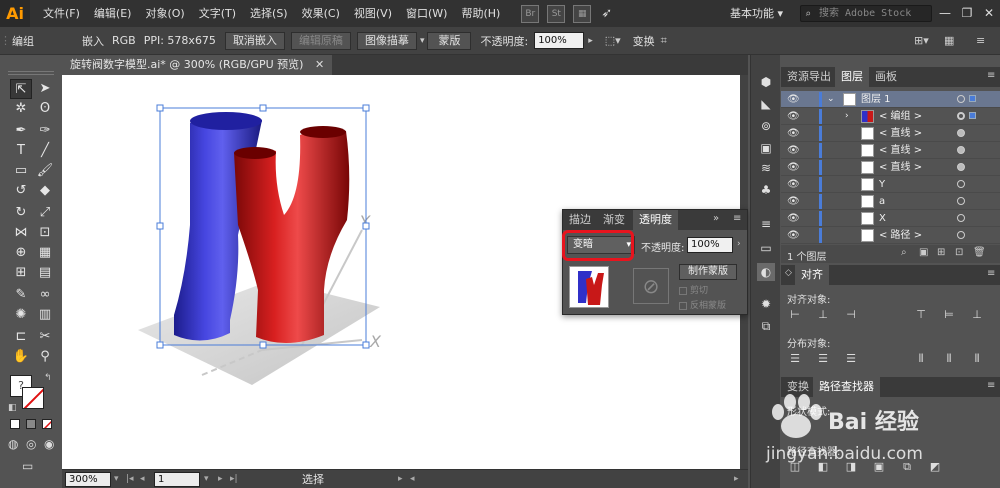 Image resolution: width=1000 pixels, height=488 pixels. I want to click on image-trace-panel-icon: ✹, so click(766, 304).